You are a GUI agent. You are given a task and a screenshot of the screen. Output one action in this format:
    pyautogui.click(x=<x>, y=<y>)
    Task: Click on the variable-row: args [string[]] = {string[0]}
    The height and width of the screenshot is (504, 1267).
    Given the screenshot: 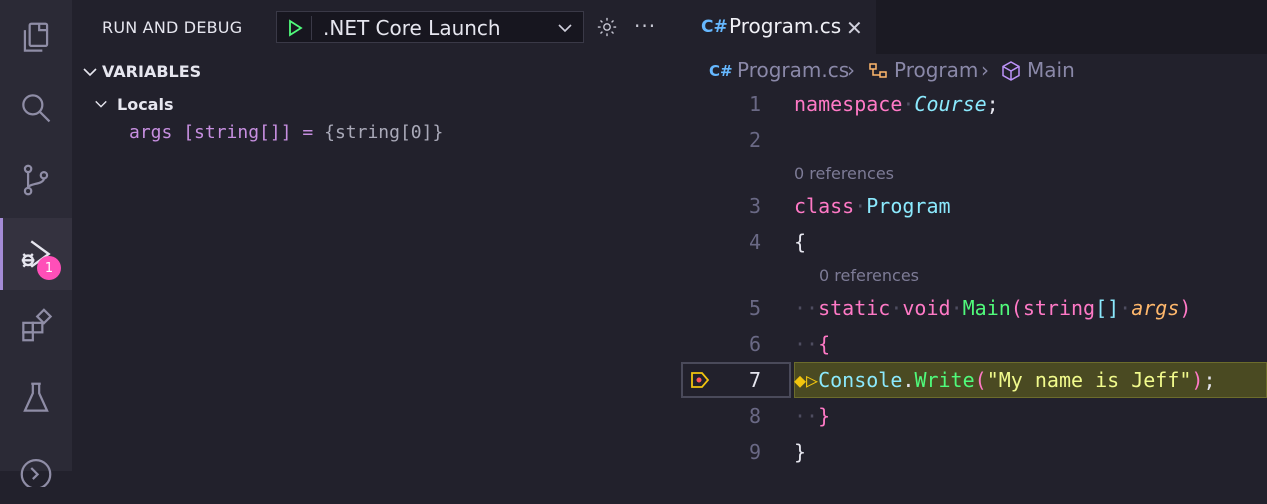 What is the action you would take?
    pyautogui.click(x=286, y=132)
    